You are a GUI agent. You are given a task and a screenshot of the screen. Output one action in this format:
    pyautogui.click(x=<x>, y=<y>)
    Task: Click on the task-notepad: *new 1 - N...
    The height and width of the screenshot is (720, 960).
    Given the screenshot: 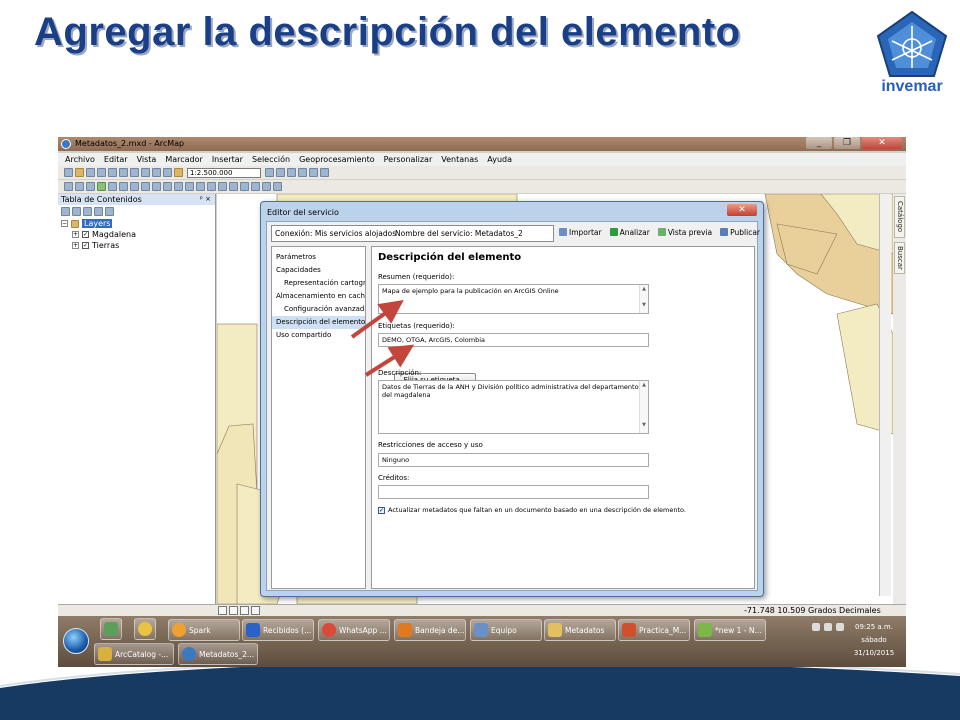 What is the action you would take?
    pyautogui.click(x=730, y=630)
    